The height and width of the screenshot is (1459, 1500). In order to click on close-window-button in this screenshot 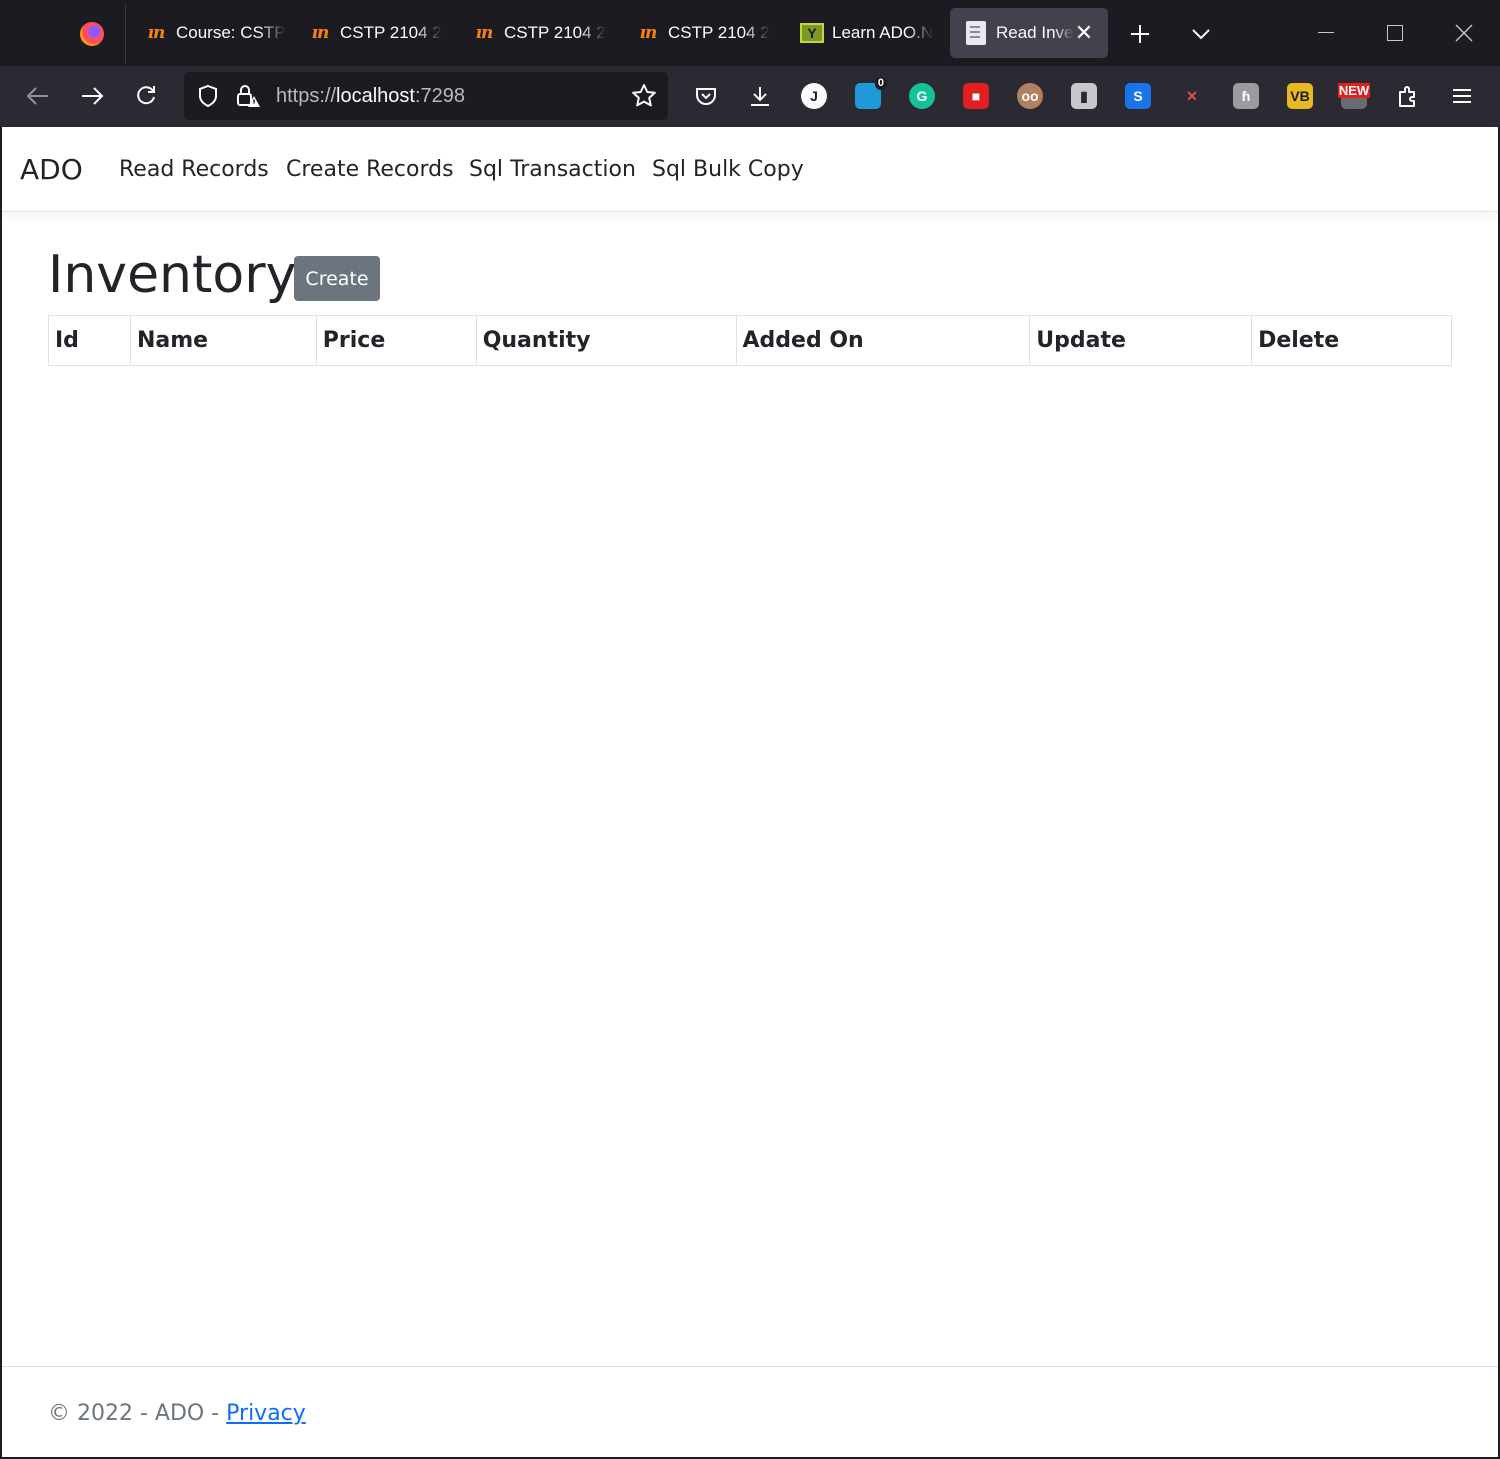, I will do `click(1464, 33)`.